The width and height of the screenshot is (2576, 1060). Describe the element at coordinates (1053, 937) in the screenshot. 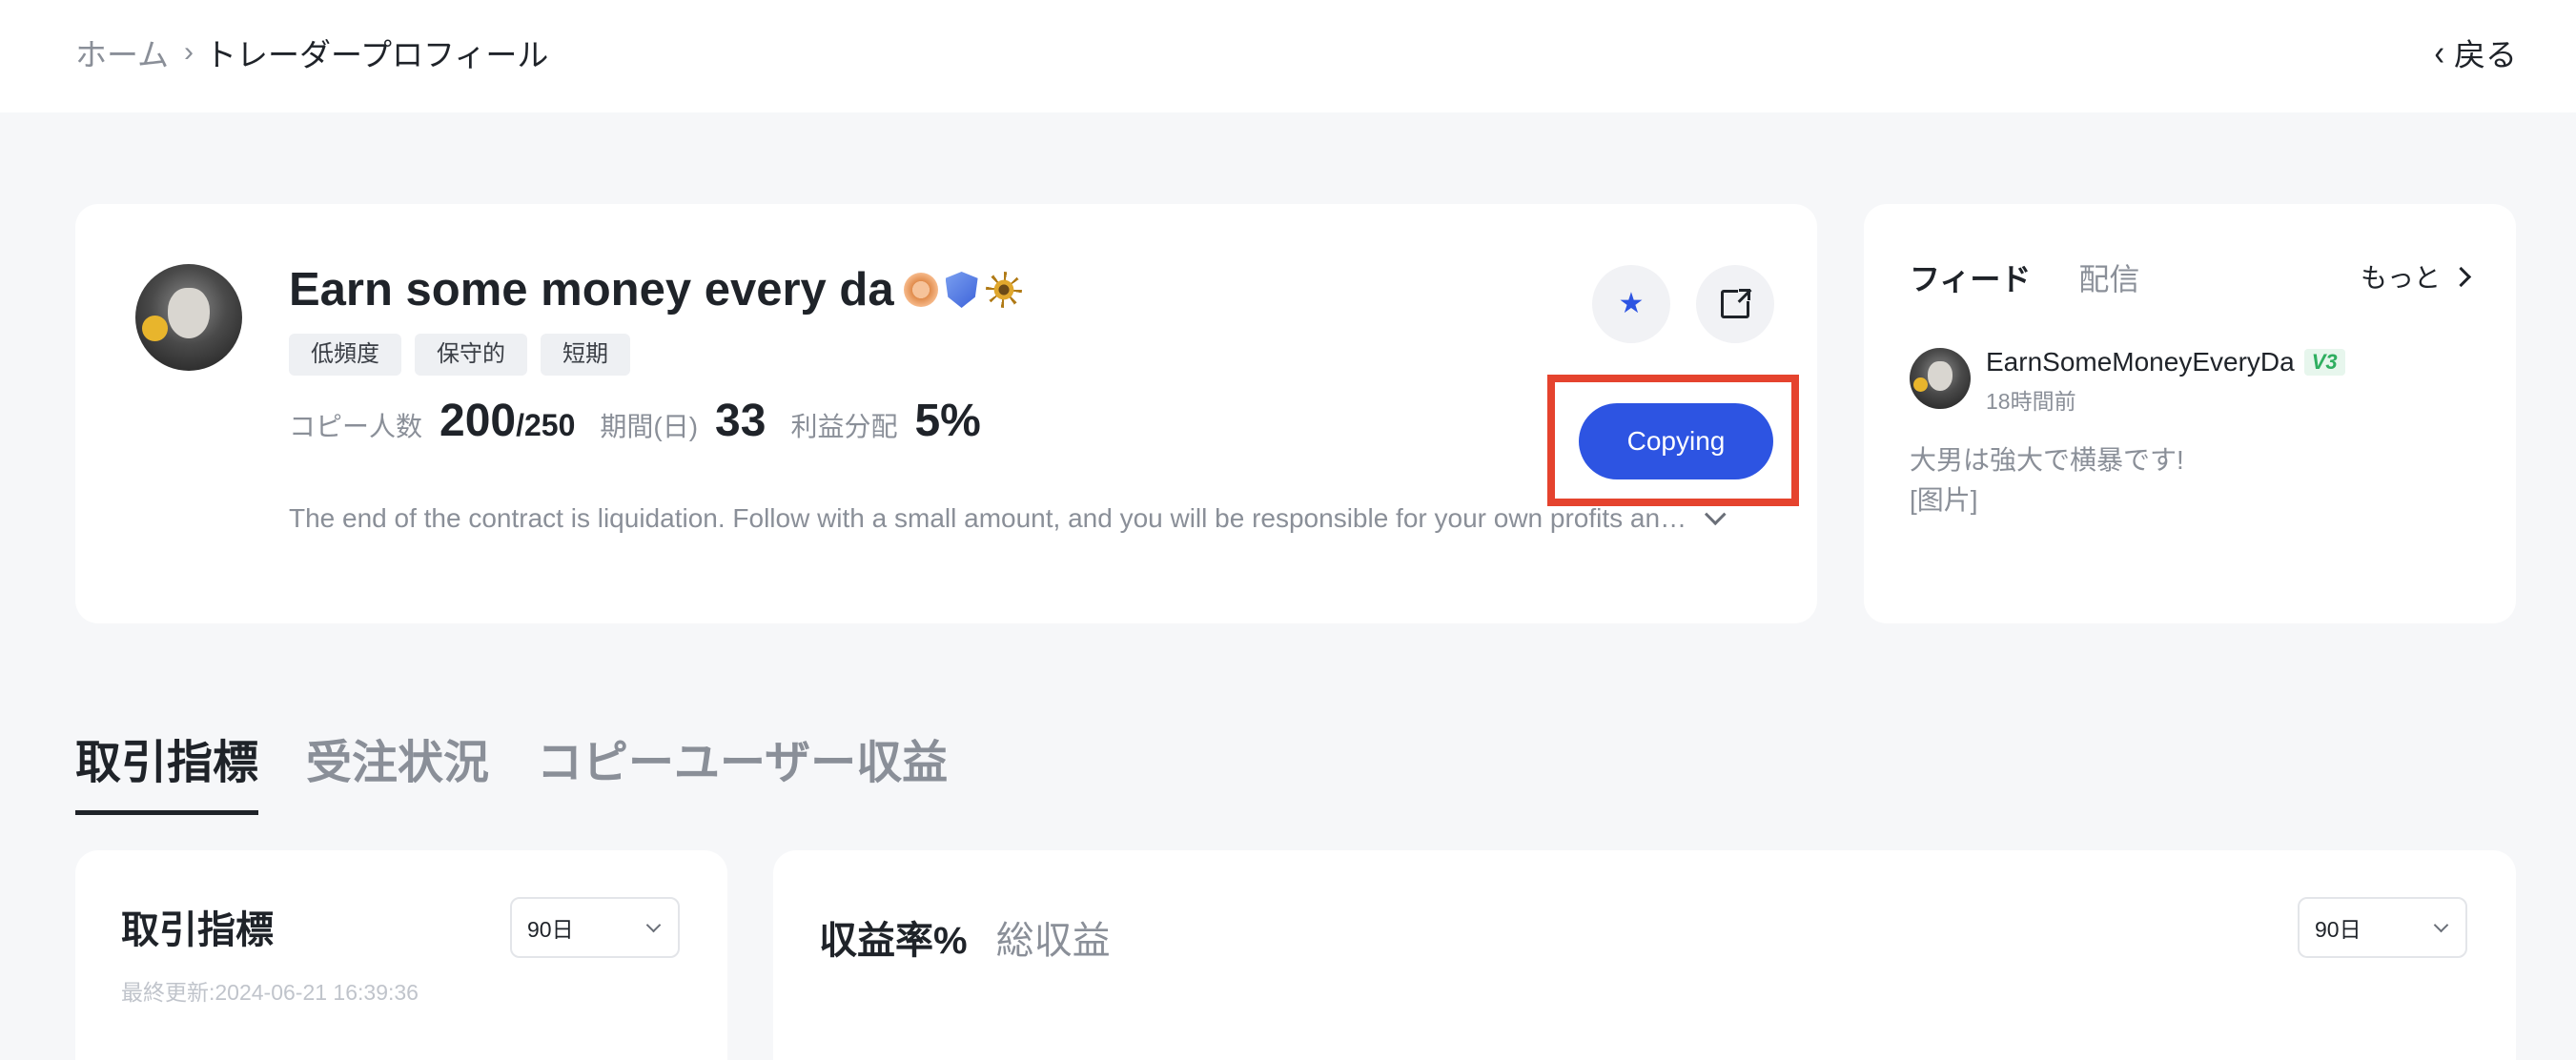

I see `tab-total-profit: 総収益` at that location.